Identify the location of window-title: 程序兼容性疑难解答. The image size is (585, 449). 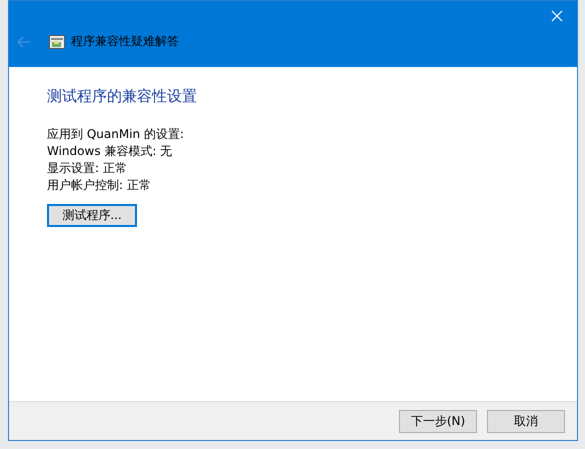
(125, 41).